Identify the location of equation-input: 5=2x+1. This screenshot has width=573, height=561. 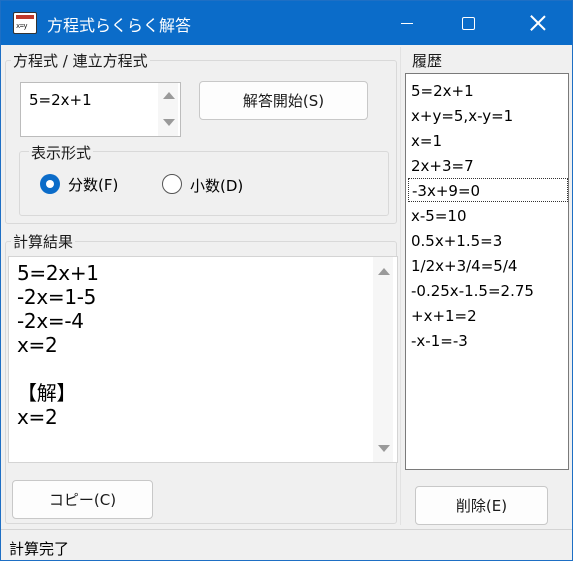
(100, 109).